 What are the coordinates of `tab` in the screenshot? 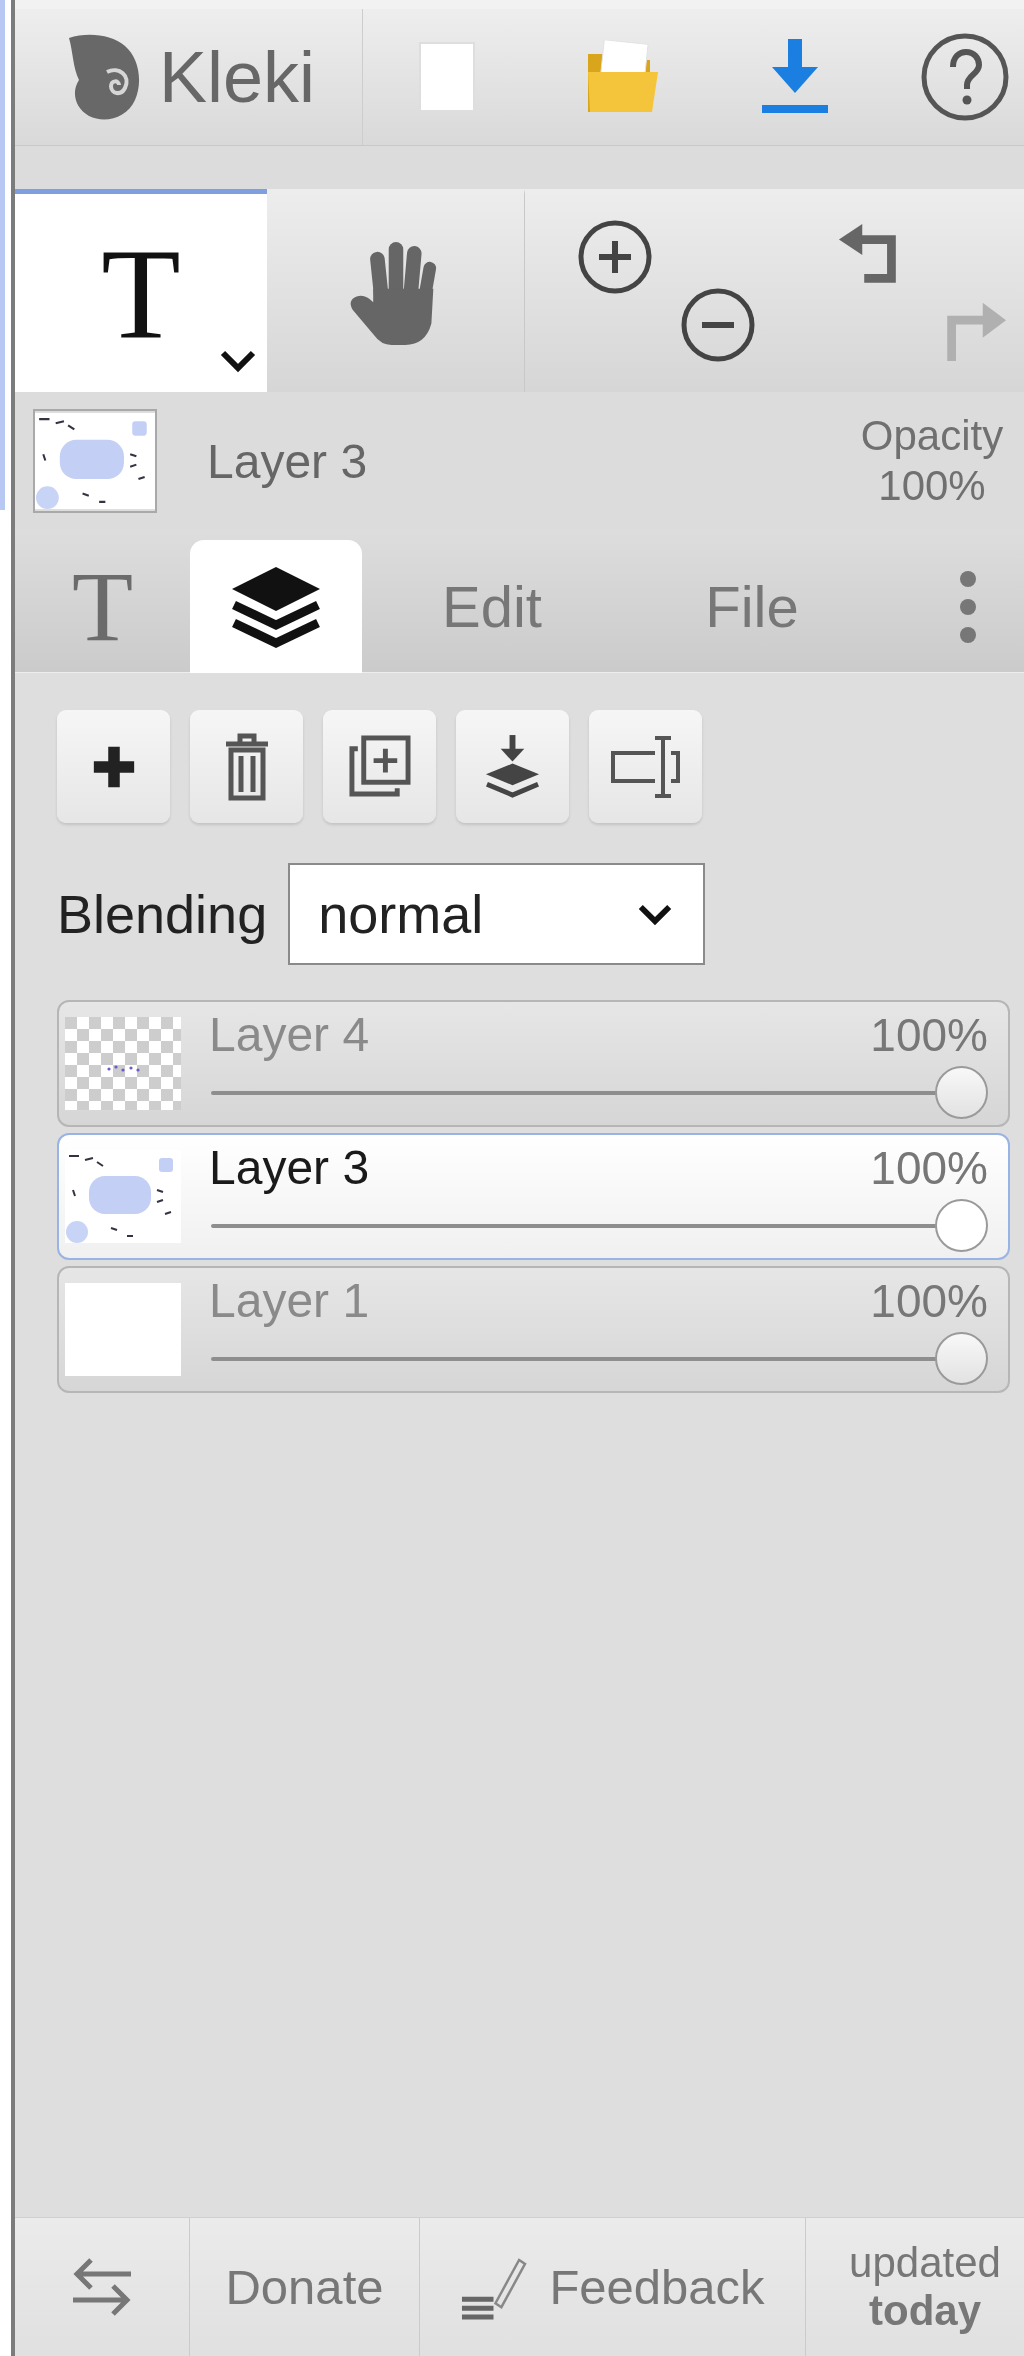 It's located at (276, 606).